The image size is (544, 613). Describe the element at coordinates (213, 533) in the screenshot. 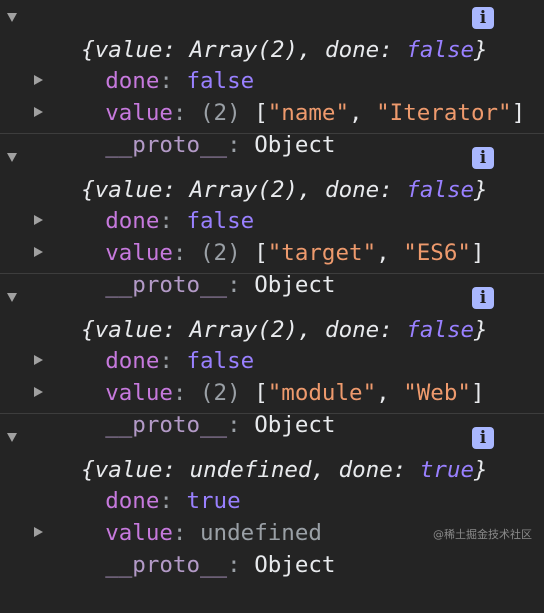

I see `property-value-undefined: value: undefined` at that location.